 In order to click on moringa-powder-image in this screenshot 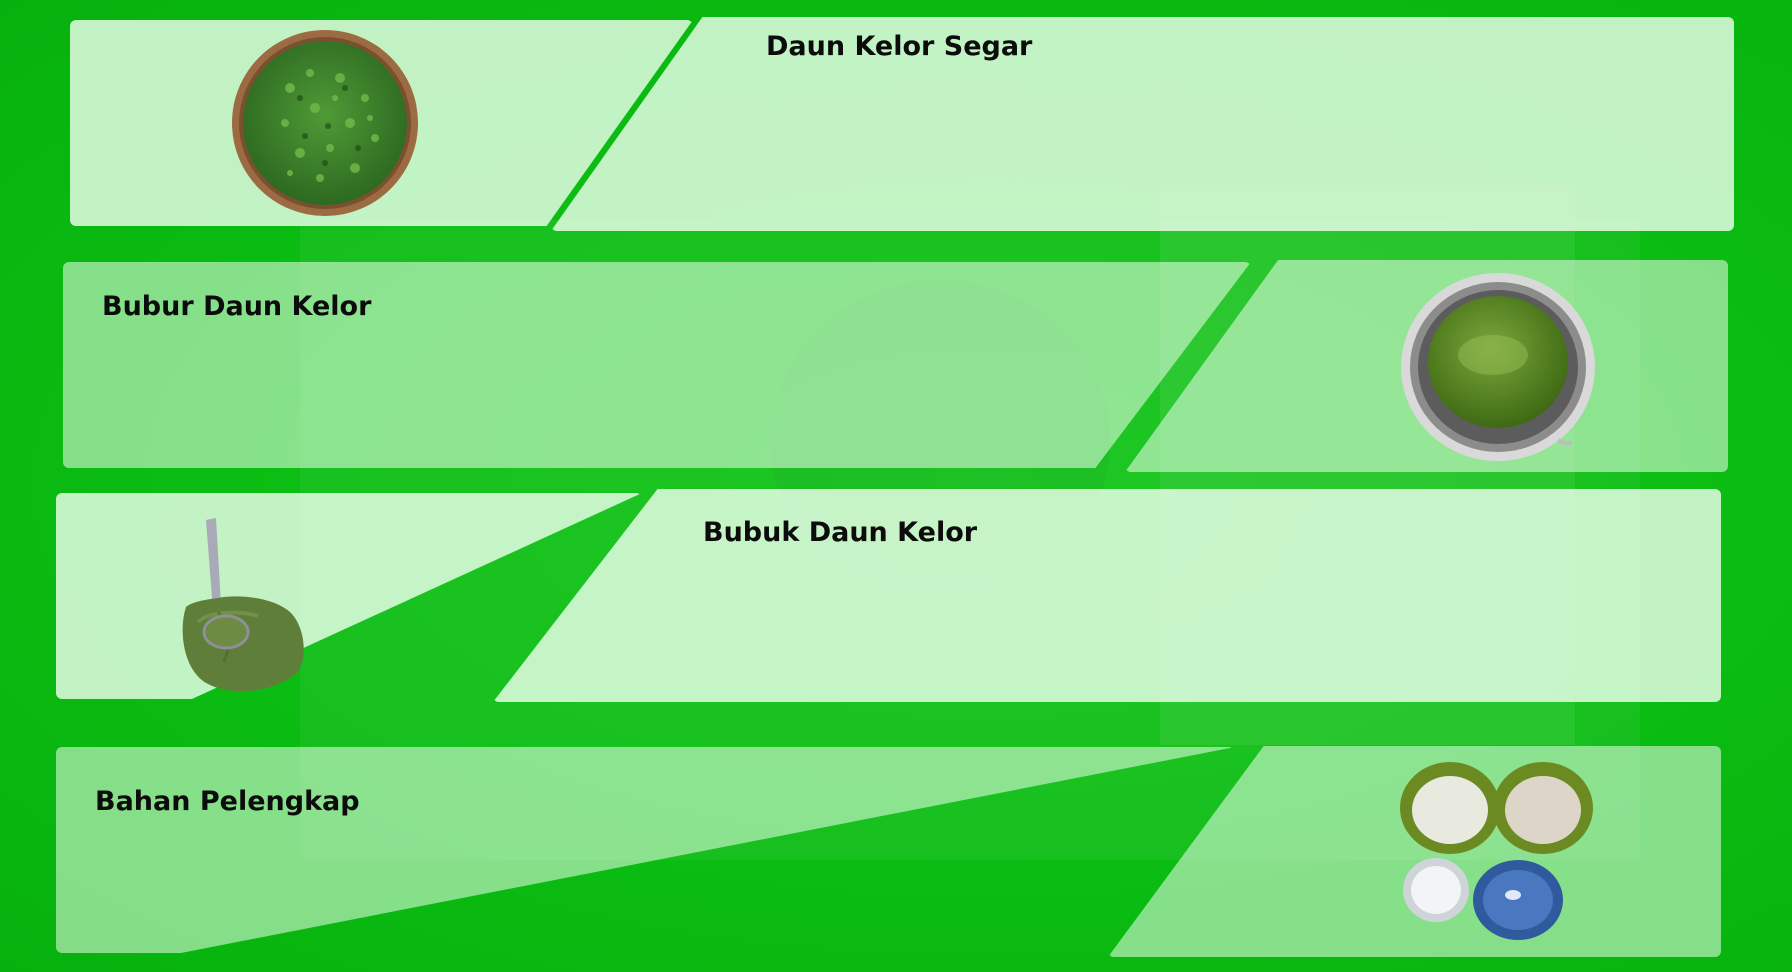, I will do `click(243, 605)`.